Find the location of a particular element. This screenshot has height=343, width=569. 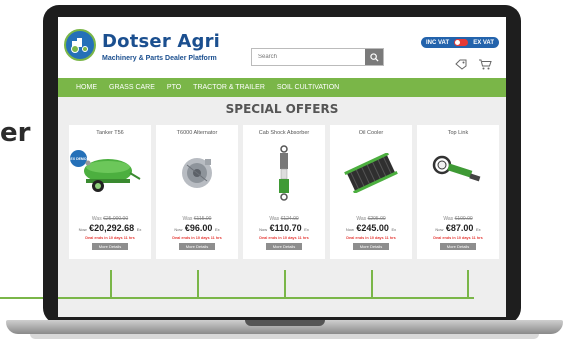

toggle-knob-icon is located at coordinates (461, 42).